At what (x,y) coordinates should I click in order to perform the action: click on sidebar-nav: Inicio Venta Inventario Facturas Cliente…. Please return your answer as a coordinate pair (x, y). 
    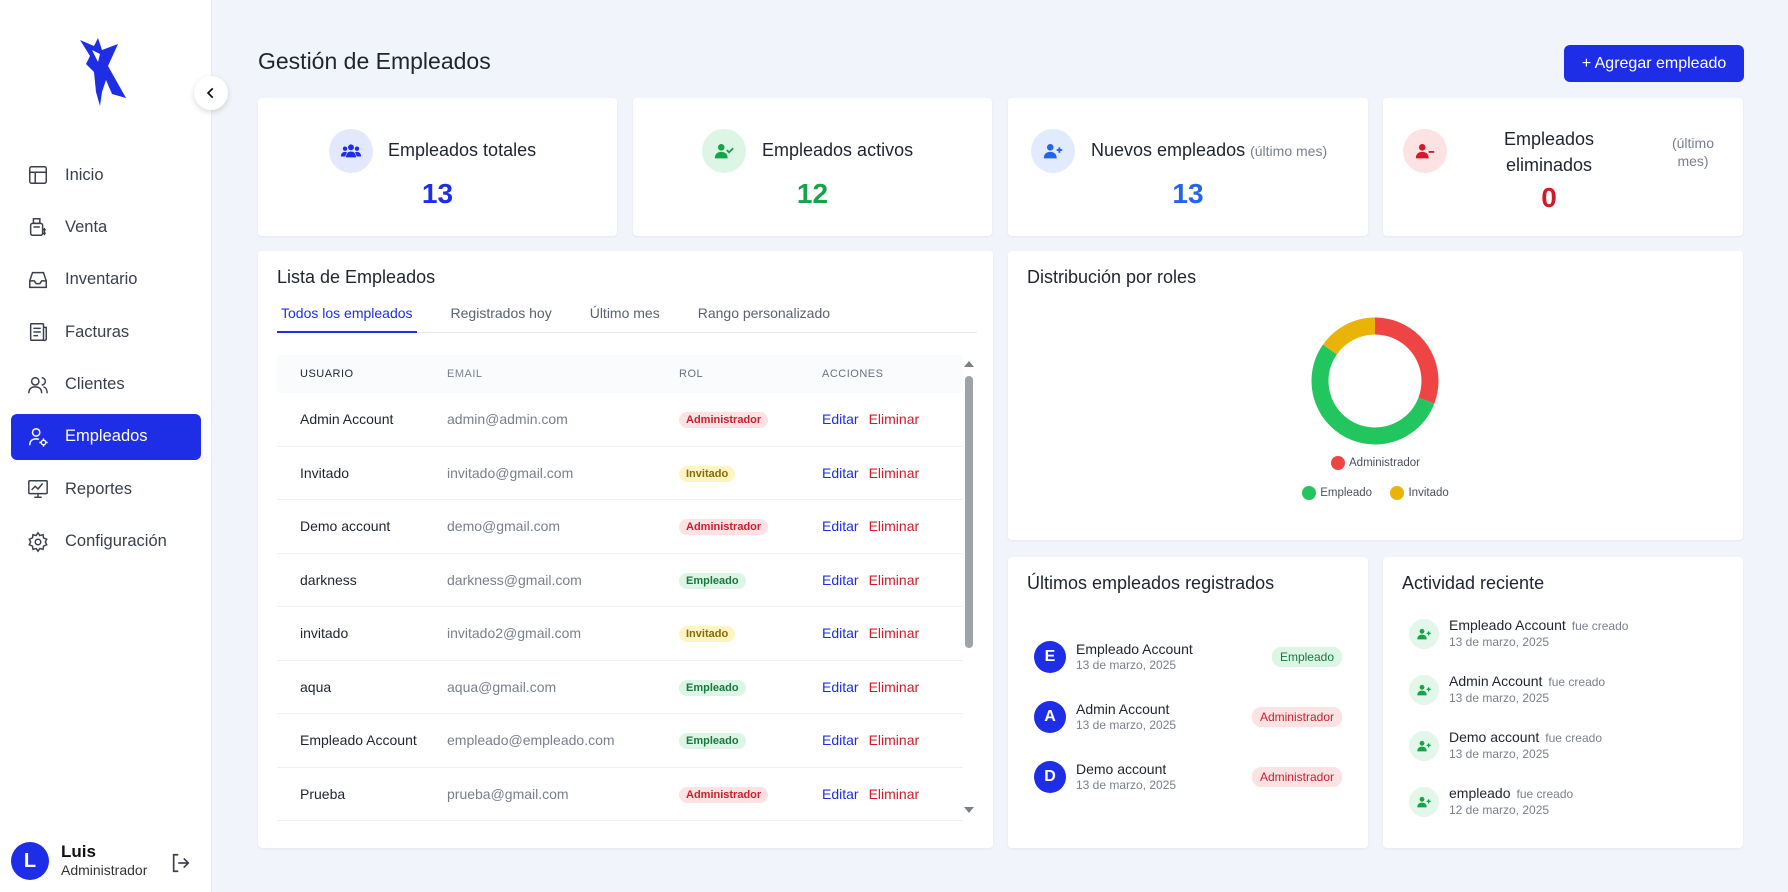
    Looking at the image, I should click on (106, 361).